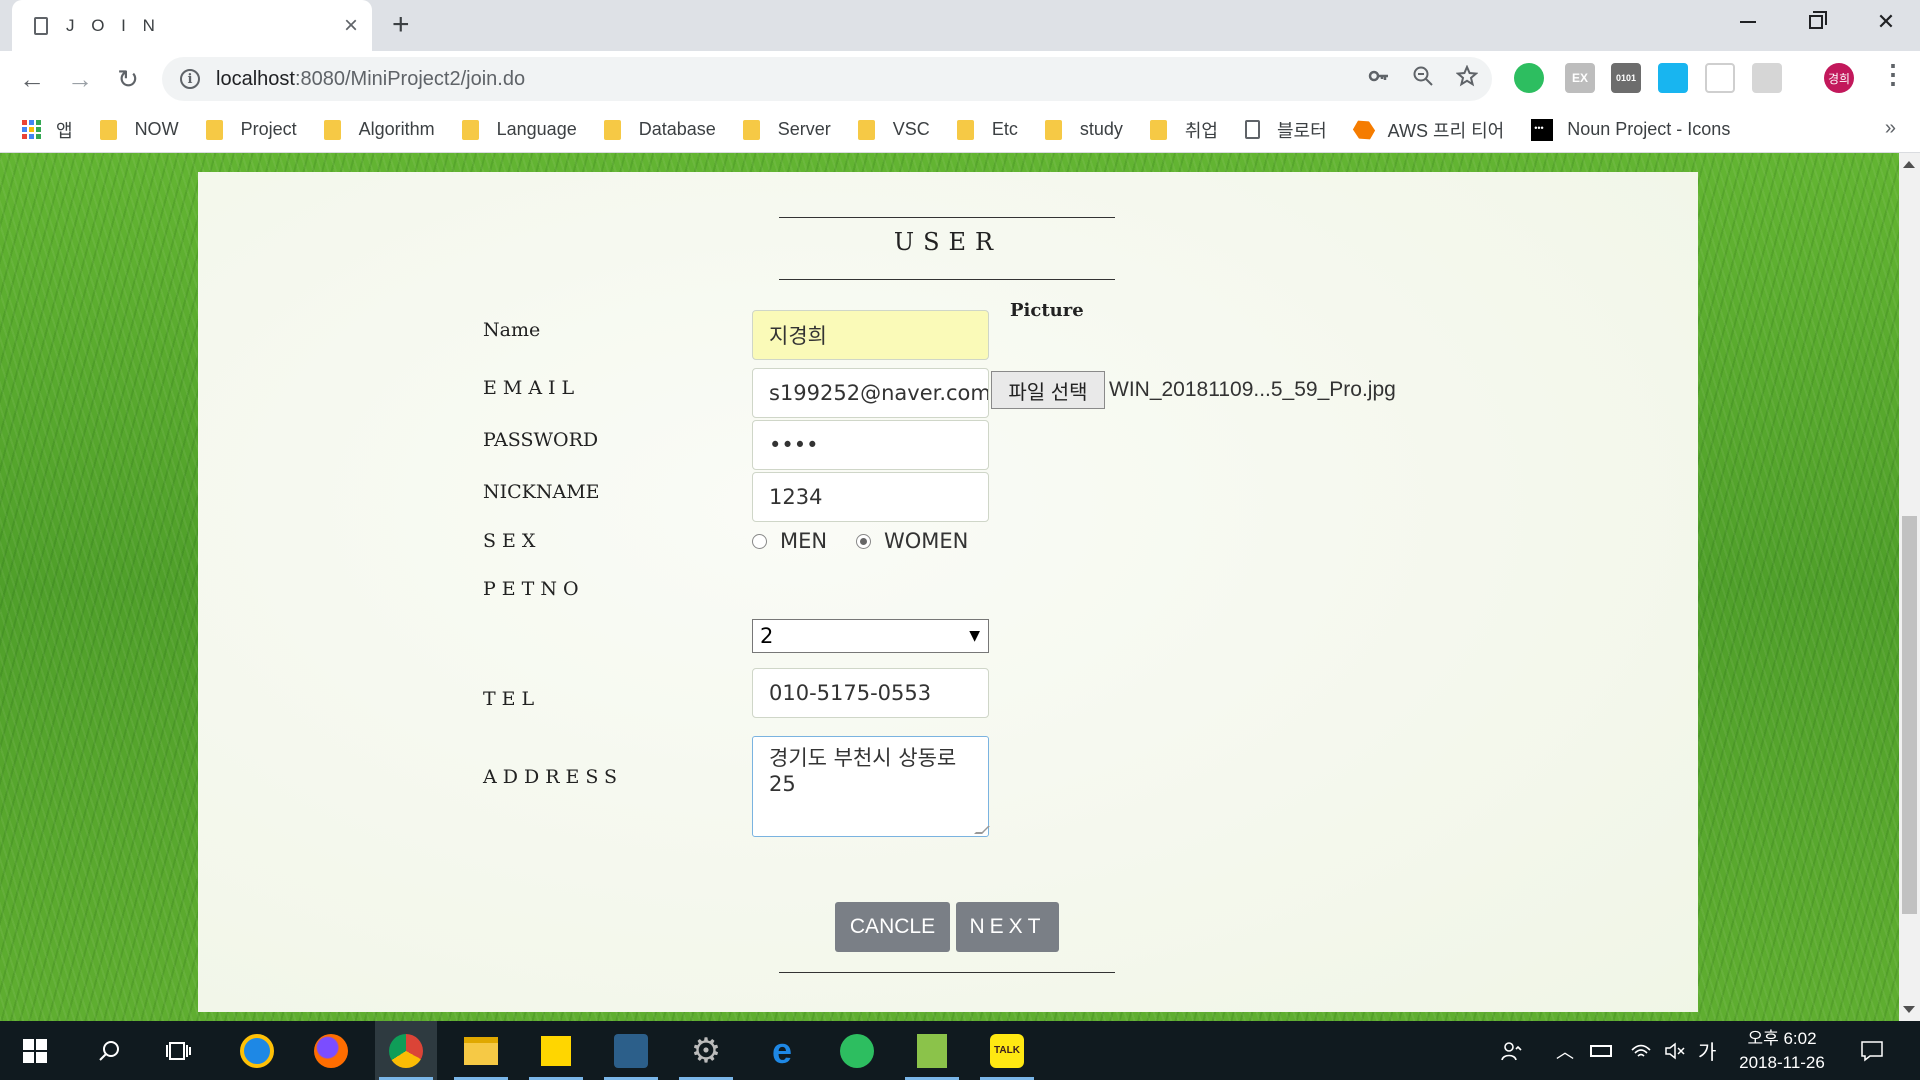  Describe the element at coordinates (1886, 22) in the screenshot. I see `close-window-button: ✕` at that location.